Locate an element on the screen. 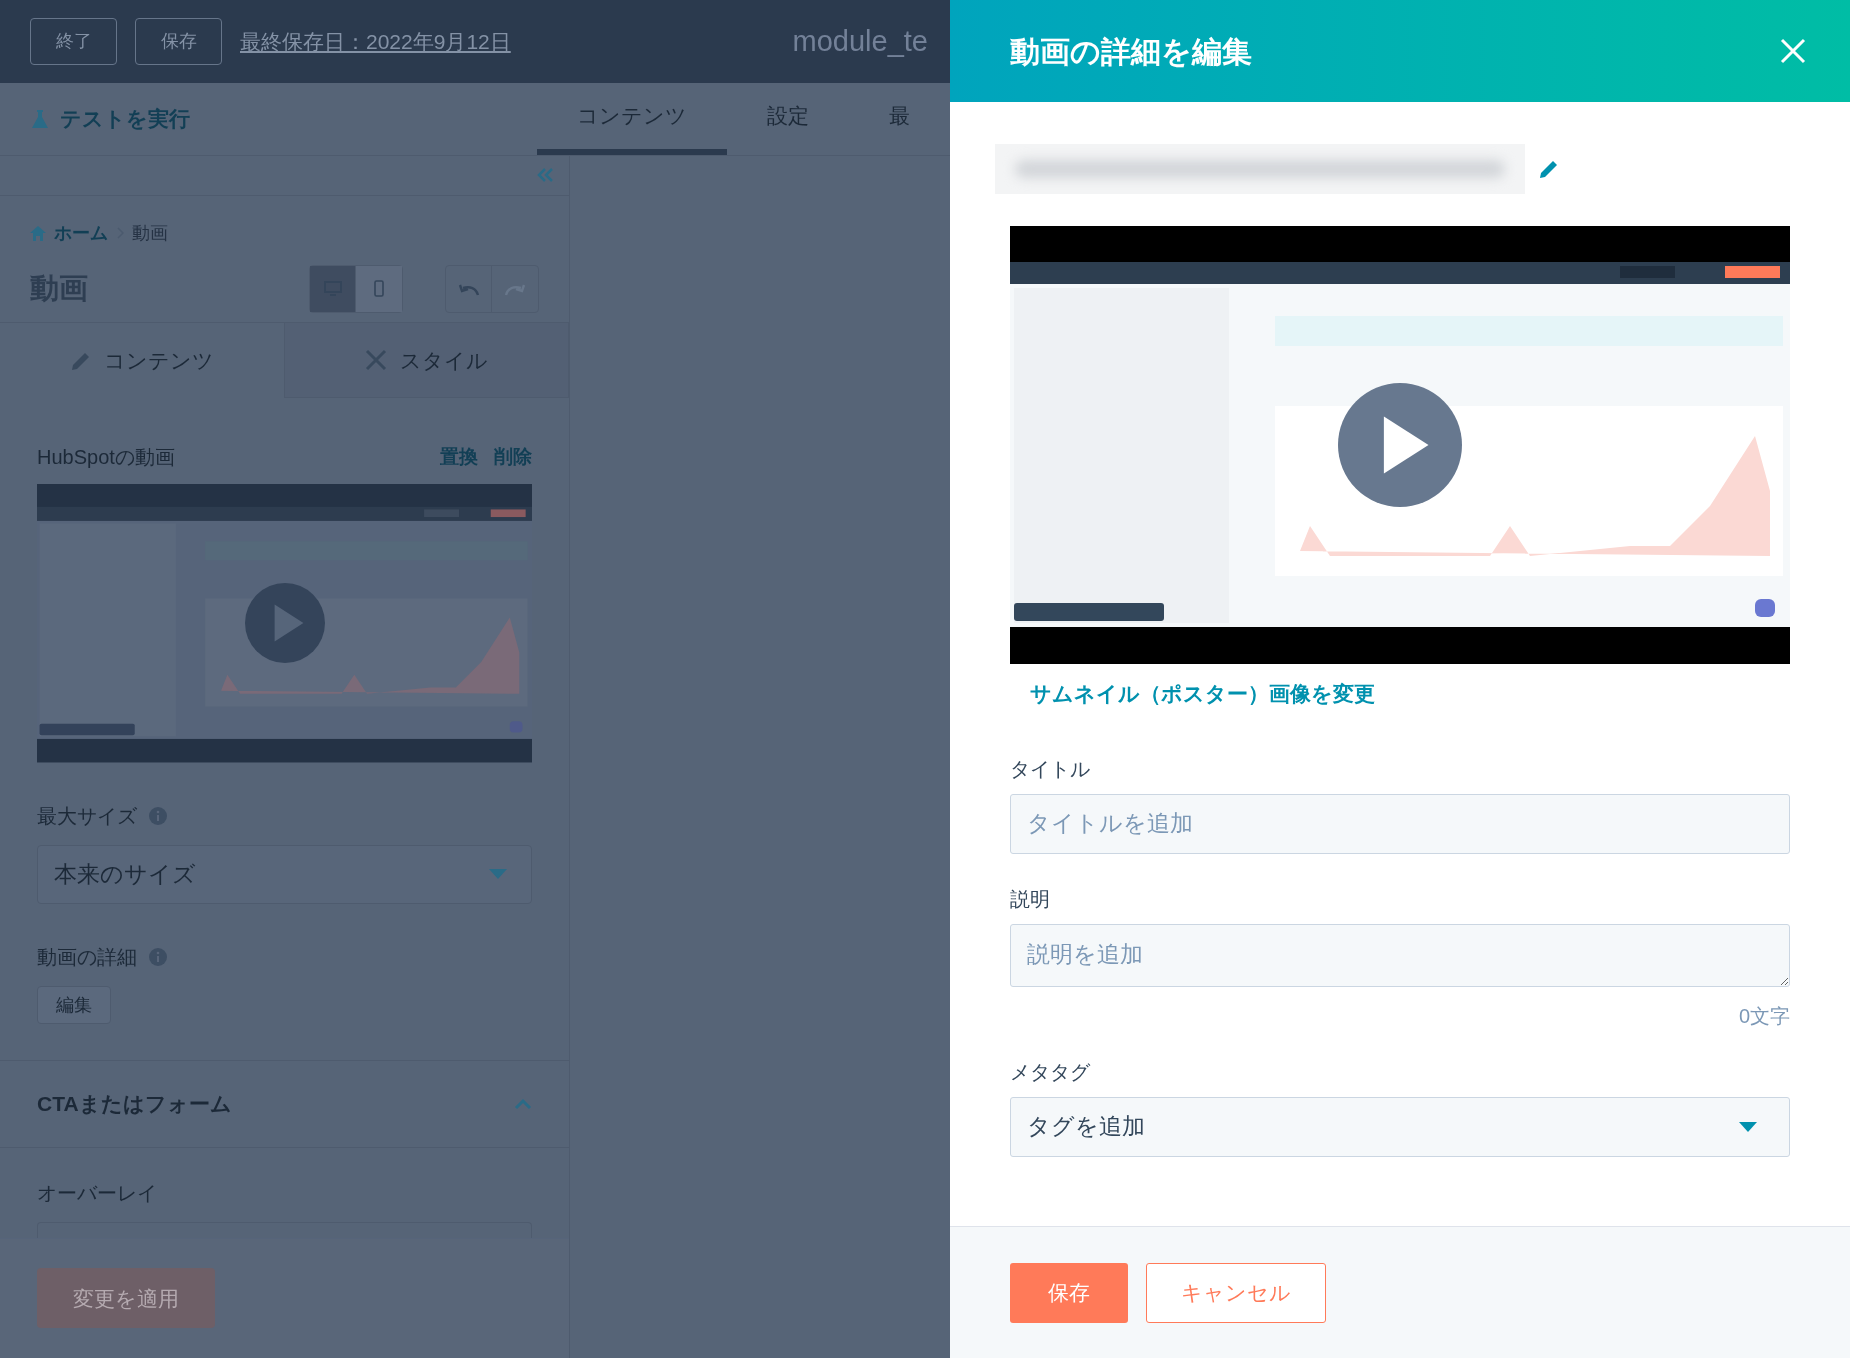 Image resolution: width=1850 pixels, height=1358 pixels. editor-tab: コンテンツ is located at coordinates (632, 119).